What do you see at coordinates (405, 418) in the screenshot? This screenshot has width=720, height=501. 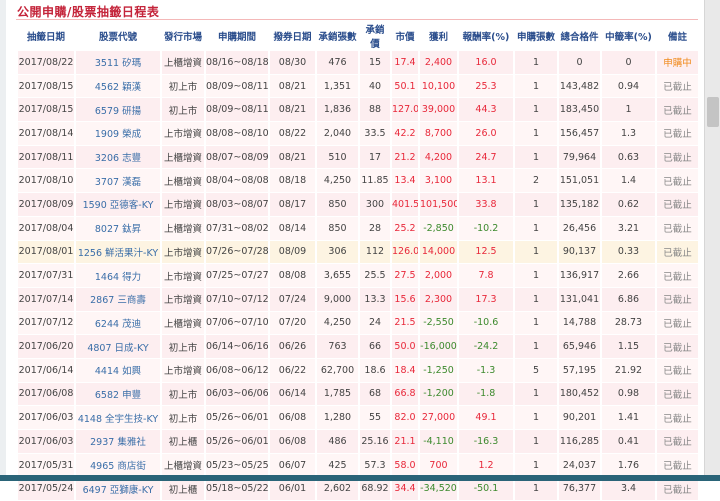 I see `cell-market-price: 82.0` at bounding box center [405, 418].